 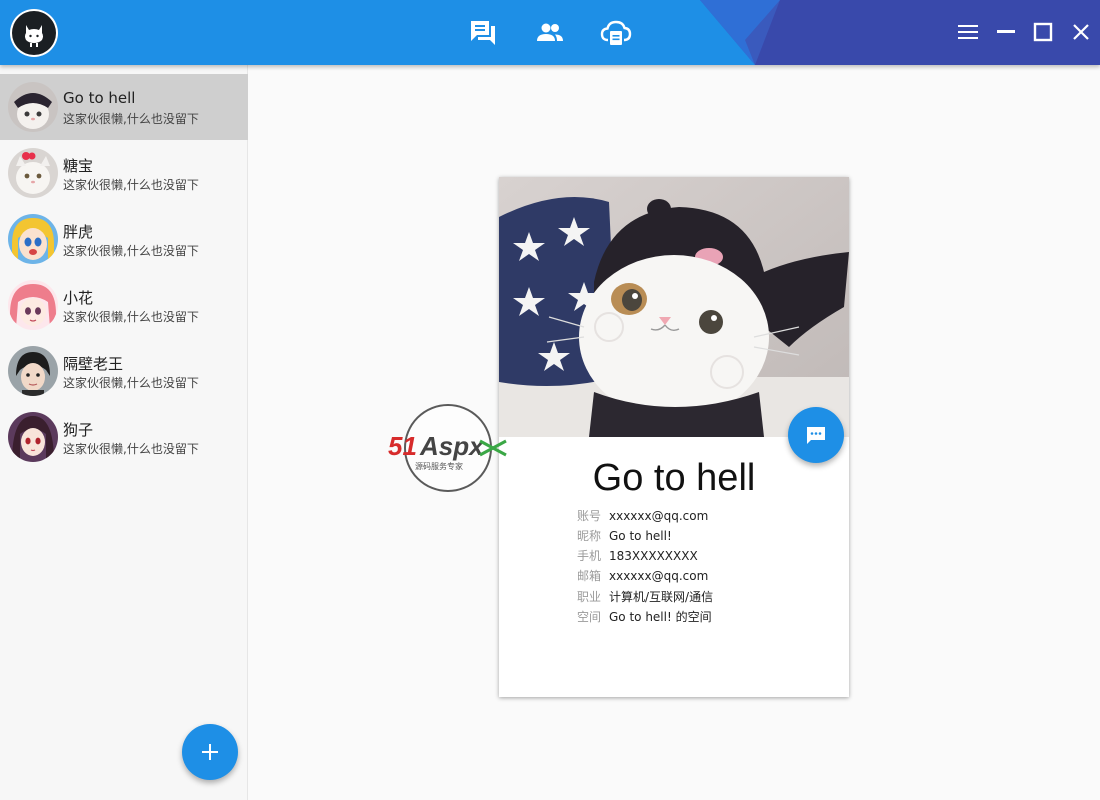 What do you see at coordinates (653, 556) in the screenshot?
I see `field-value: 183XXXXXXXX` at bounding box center [653, 556].